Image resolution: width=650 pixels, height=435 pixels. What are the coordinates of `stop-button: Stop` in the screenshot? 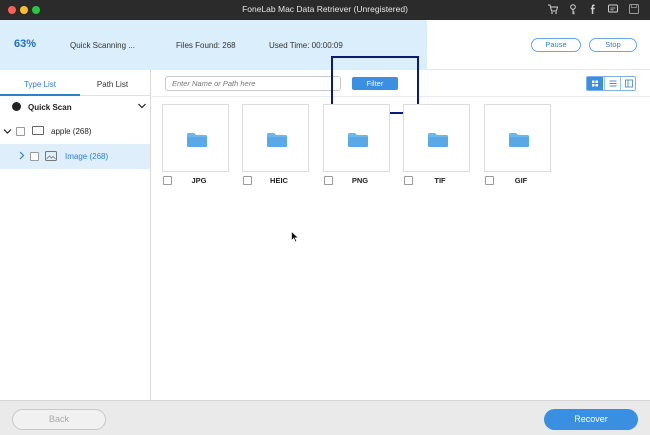 It's located at (613, 45).